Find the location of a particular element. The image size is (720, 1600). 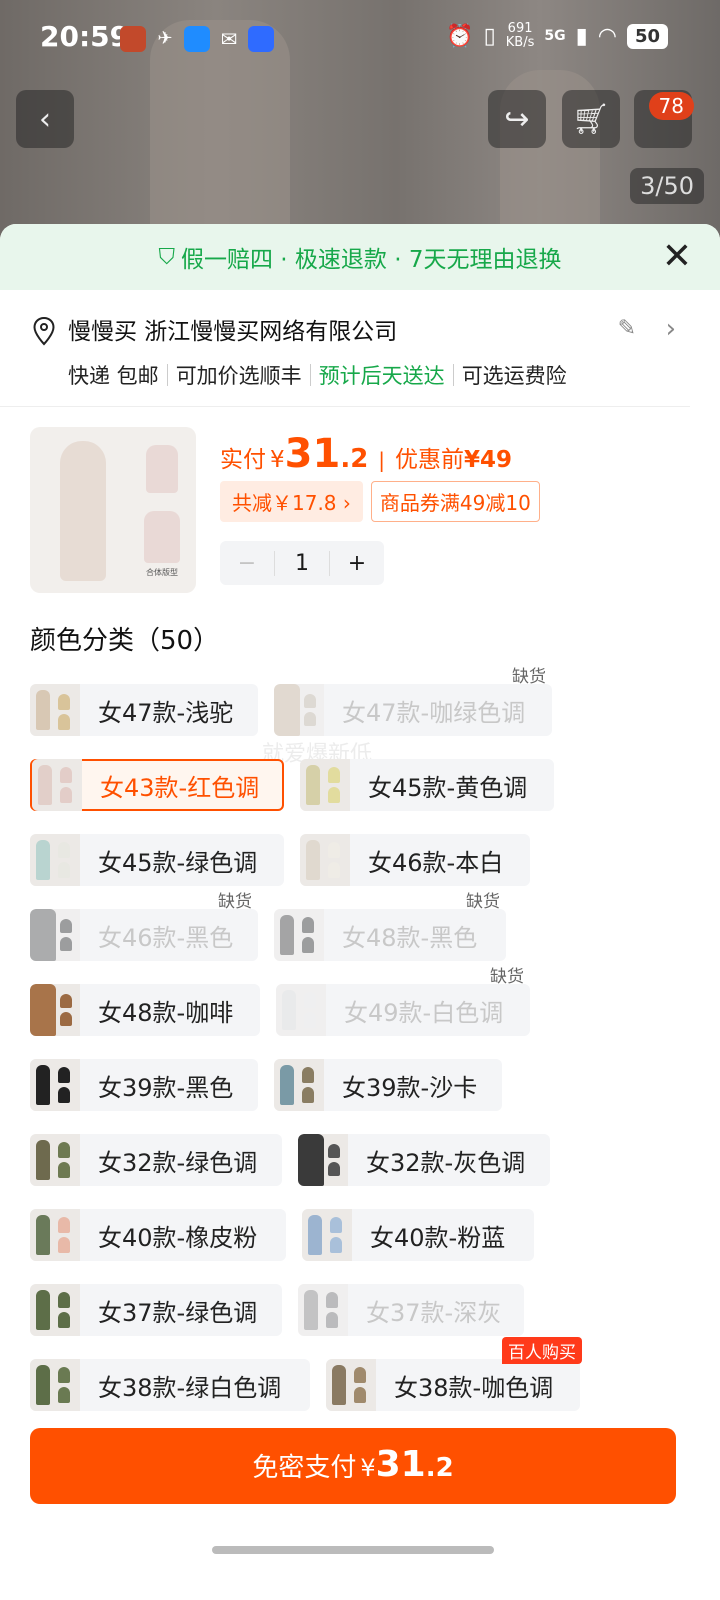

variant-option: 女37款-深灰 is located at coordinates (411, 1310).